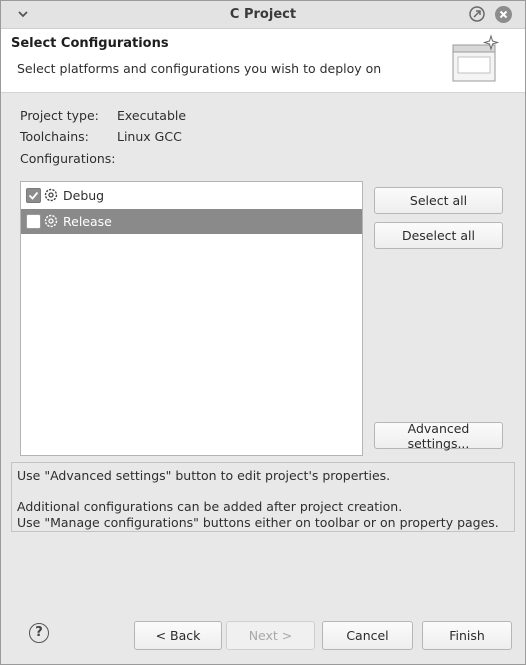  I want to click on finish-button: Finish, so click(467, 635).